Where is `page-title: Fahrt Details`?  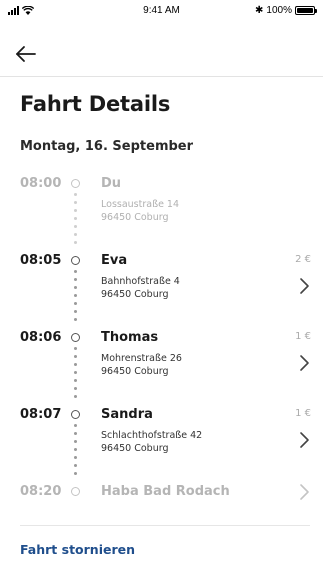 page-title: Fahrt Details is located at coordinates (95, 104).